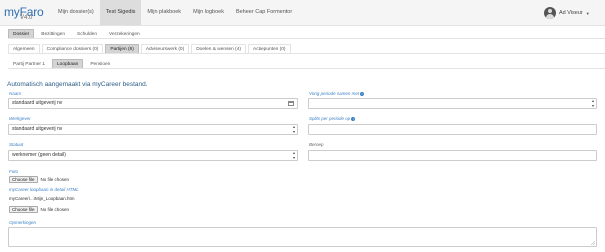 This screenshot has width=605, height=252. What do you see at coordinates (165, 48) in the screenshot?
I see `tab-adviseurswerk: Adviseurswerk (0)` at bounding box center [165, 48].